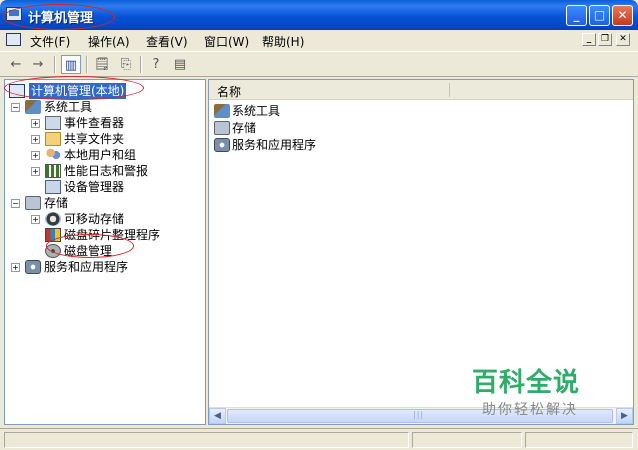  I want to click on tree-label: 性能日志和警报, so click(106, 171).